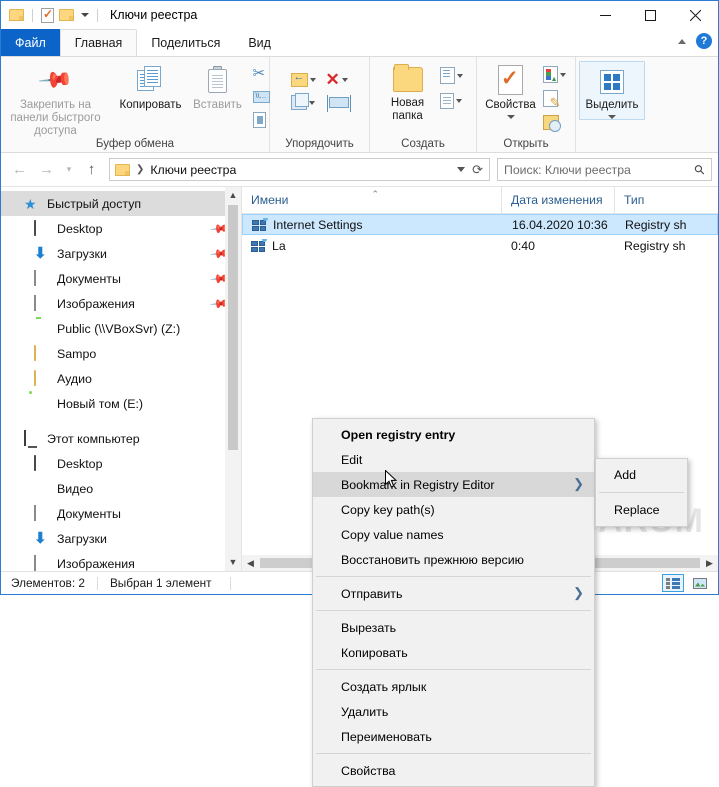  What do you see at coordinates (673, 583) in the screenshot?
I see `details-view-icon` at bounding box center [673, 583].